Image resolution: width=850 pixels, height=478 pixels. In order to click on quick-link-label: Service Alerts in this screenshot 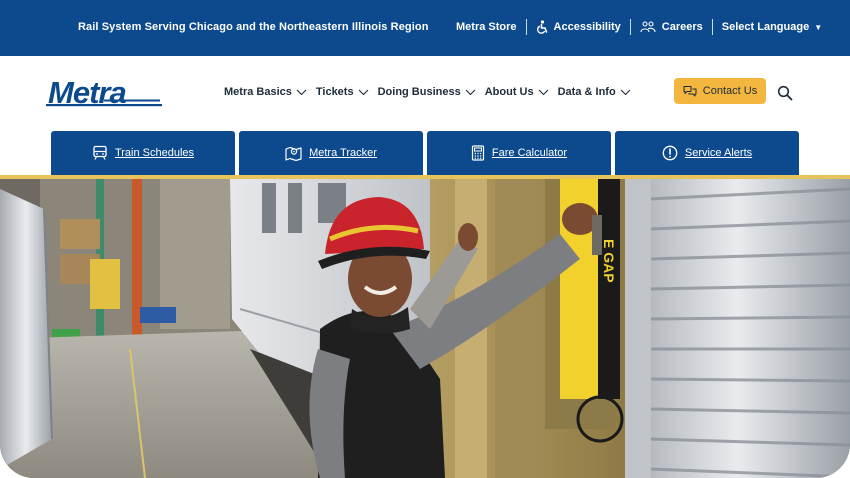, I will do `click(718, 153)`.